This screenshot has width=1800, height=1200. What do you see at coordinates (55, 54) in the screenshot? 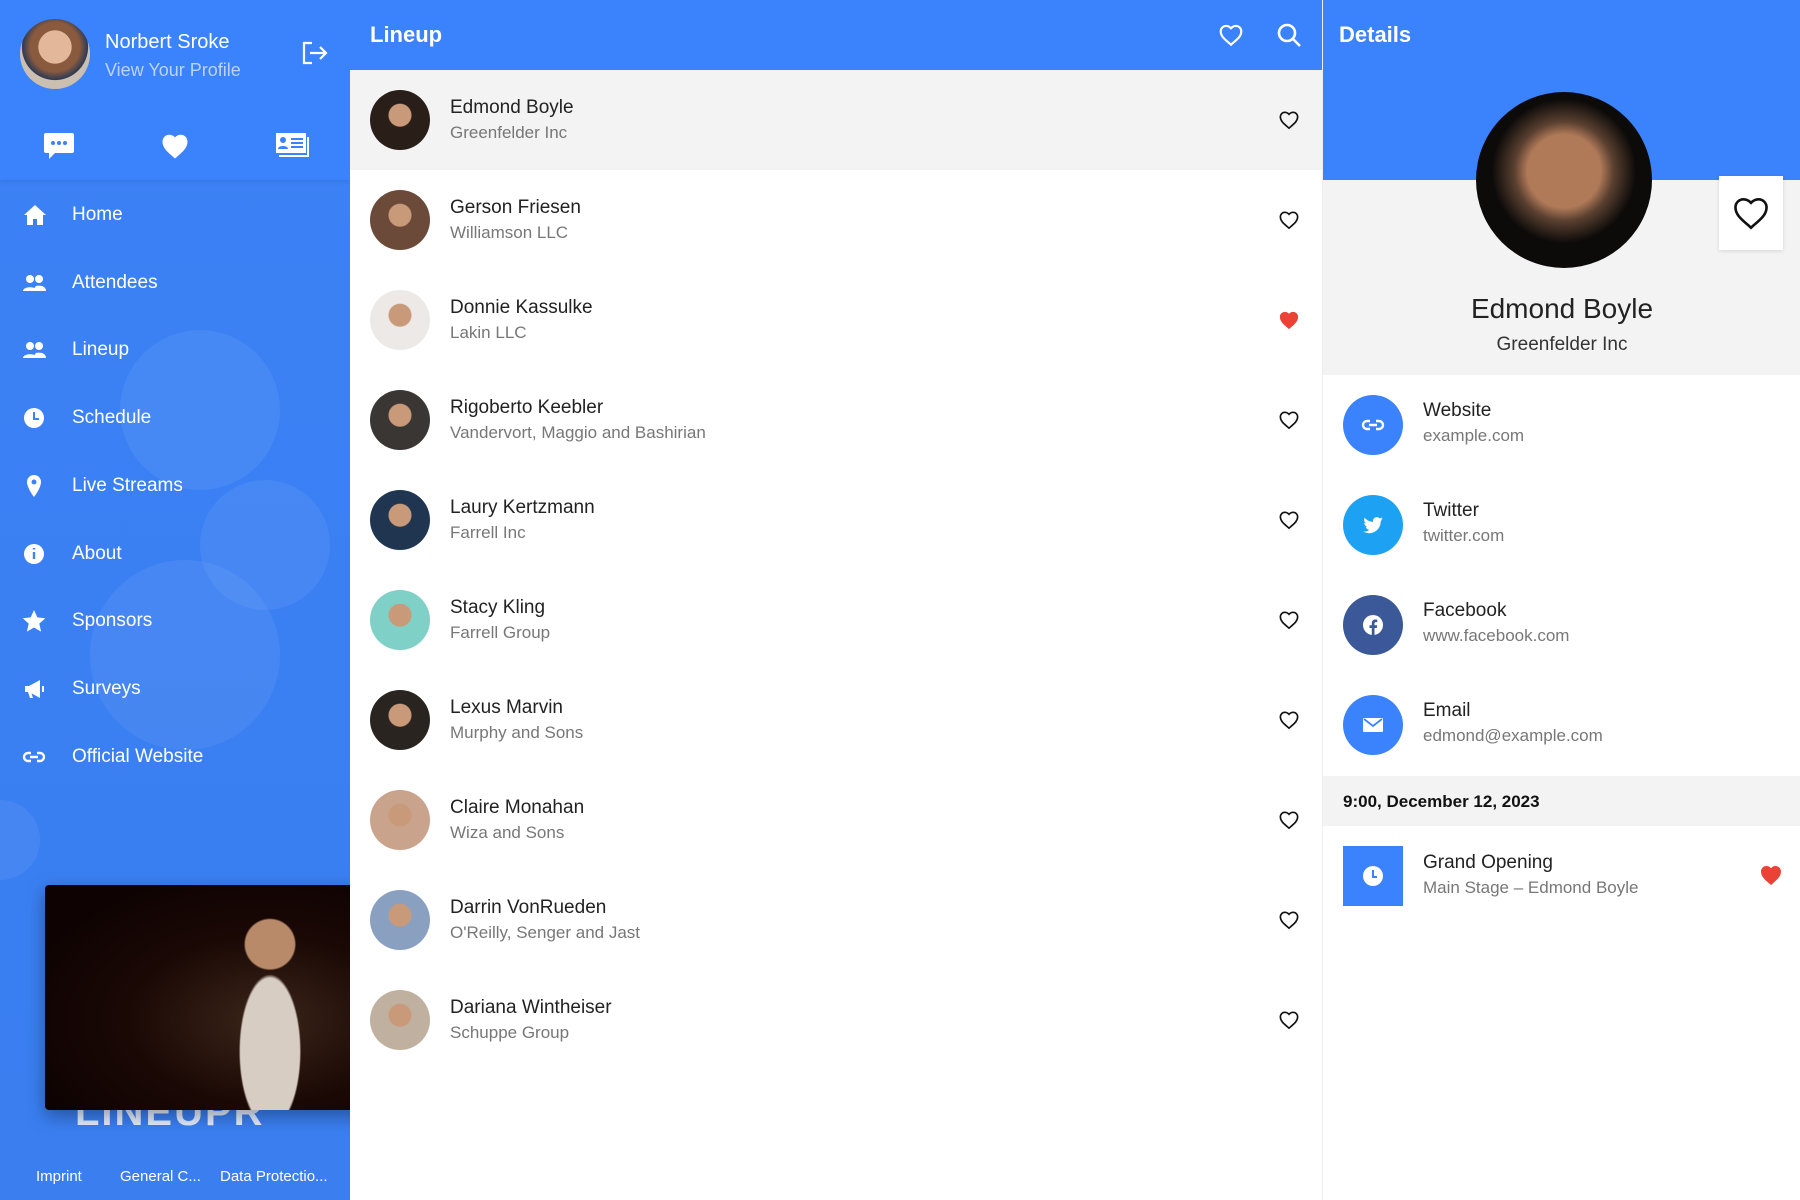
I see `user-avatar` at bounding box center [55, 54].